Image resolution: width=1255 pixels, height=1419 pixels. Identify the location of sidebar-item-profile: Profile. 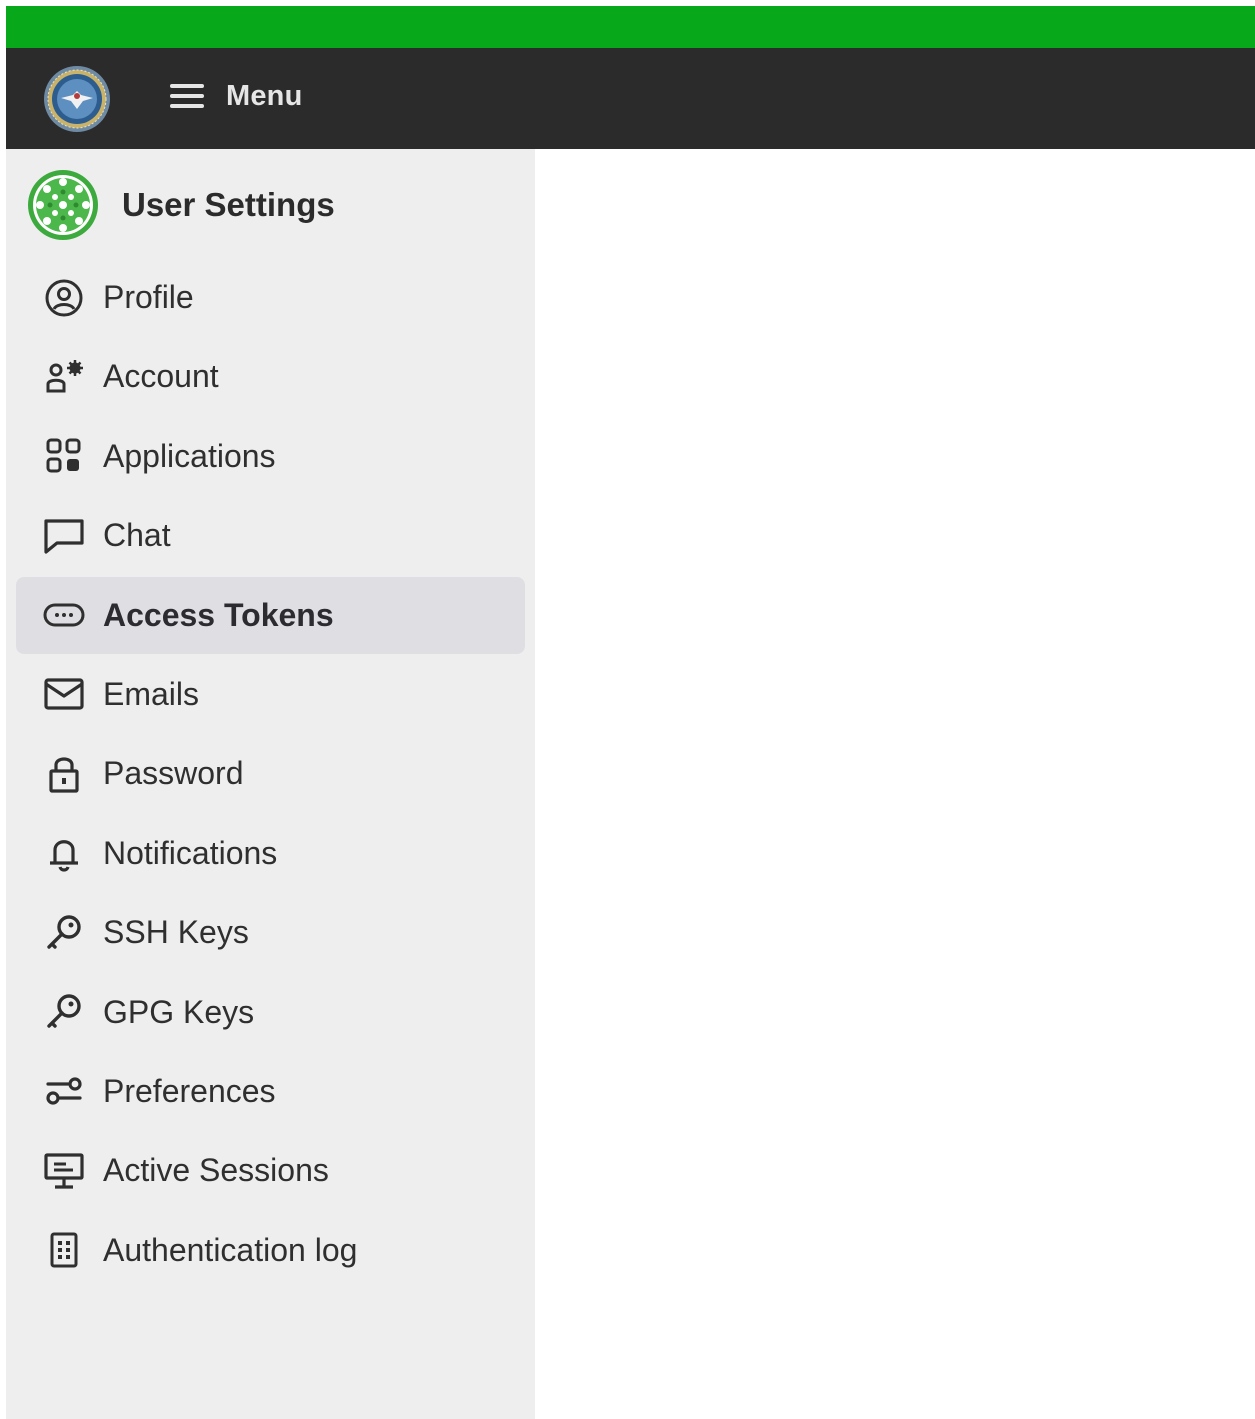
(270, 297).